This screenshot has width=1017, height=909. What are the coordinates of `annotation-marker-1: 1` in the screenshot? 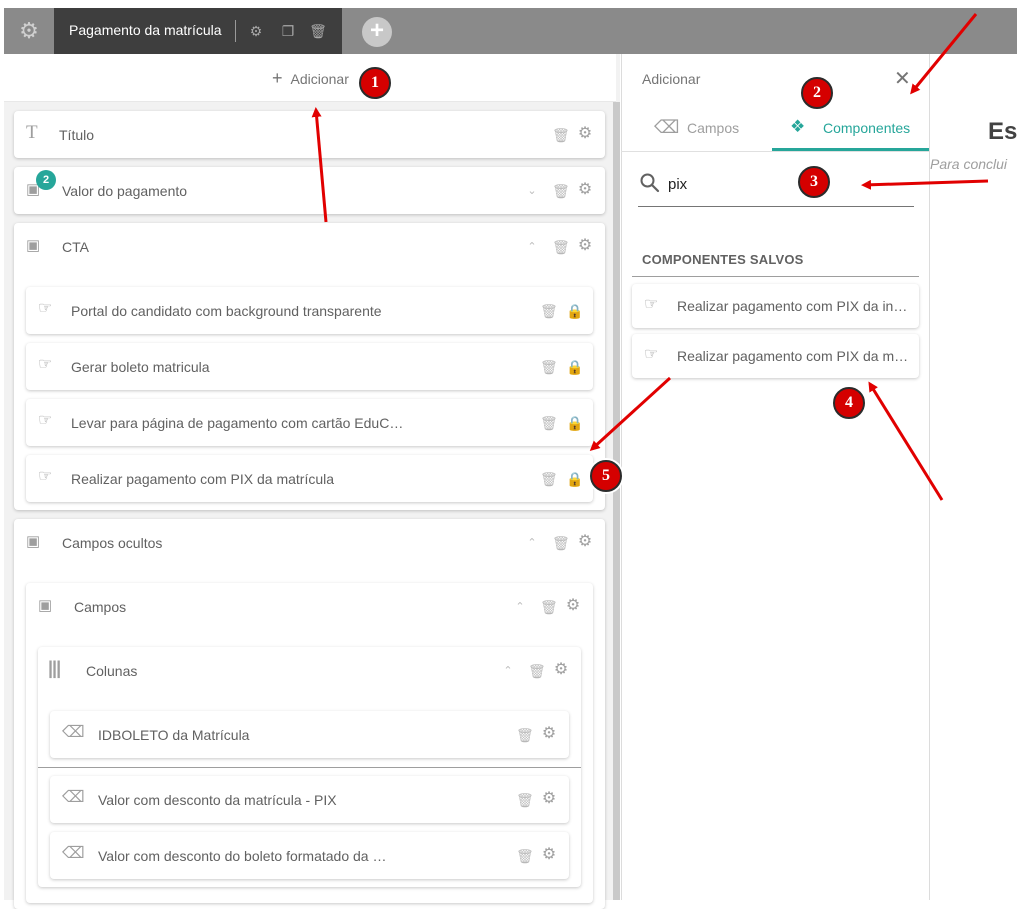 It's located at (375, 83).